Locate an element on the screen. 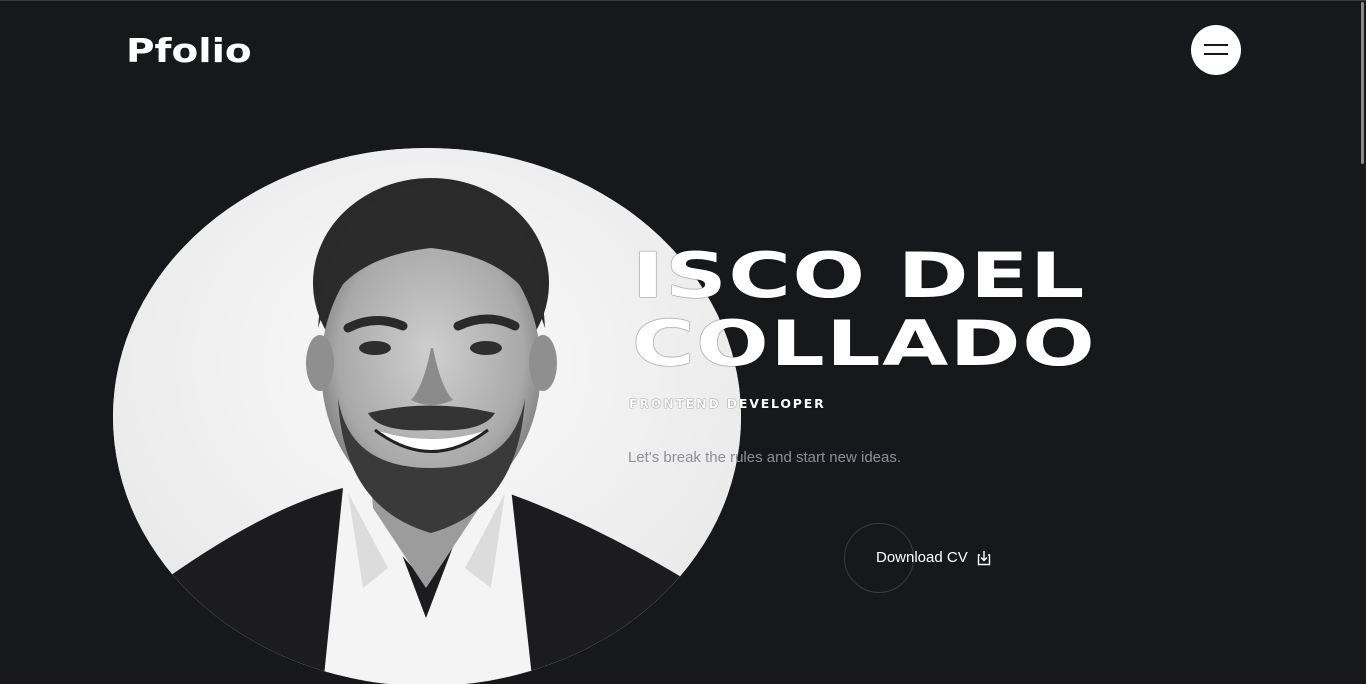  hero-role: FRONTEND DEVELOPER is located at coordinates (727, 403).